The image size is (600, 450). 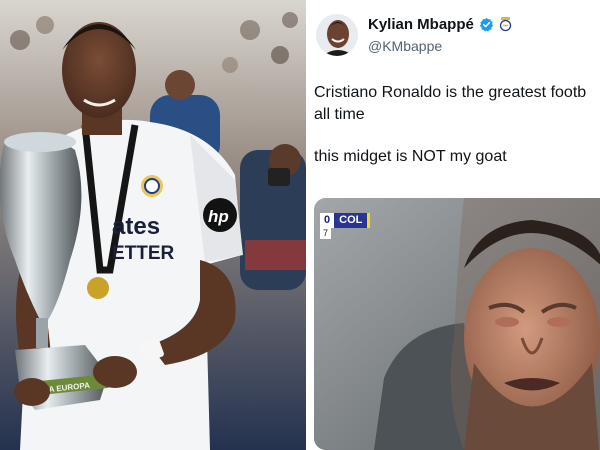 I want to click on display-name: Kylian Mbappé, so click(x=421, y=24).